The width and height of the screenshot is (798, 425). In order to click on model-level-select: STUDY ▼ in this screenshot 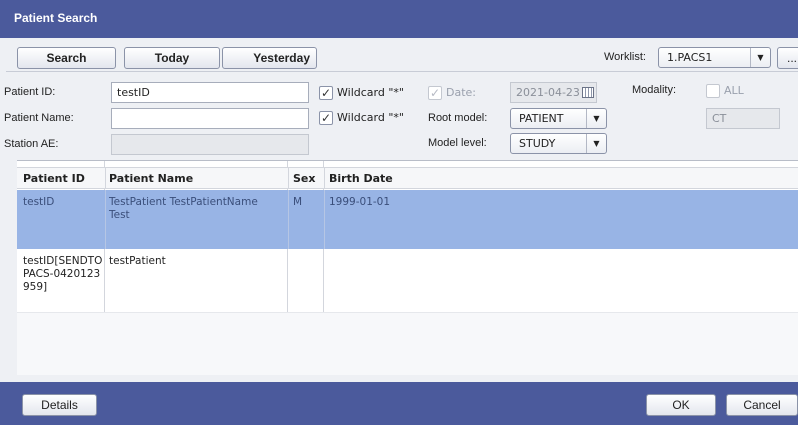, I will do `click(558, 143)`.